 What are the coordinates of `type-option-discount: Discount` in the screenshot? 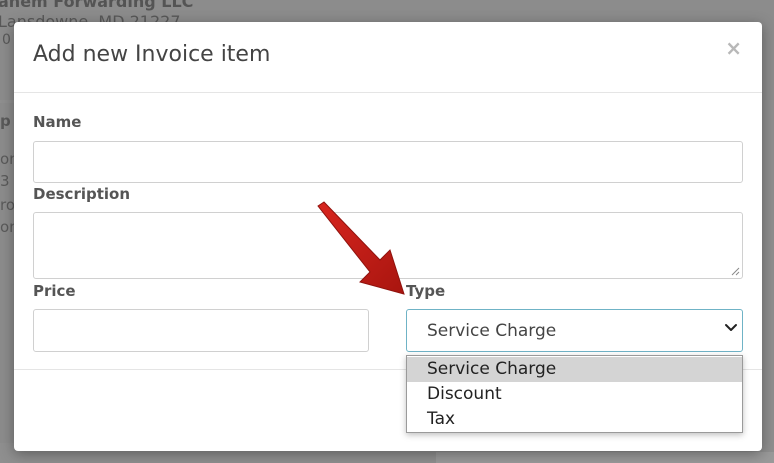 It's located at (574, 394).